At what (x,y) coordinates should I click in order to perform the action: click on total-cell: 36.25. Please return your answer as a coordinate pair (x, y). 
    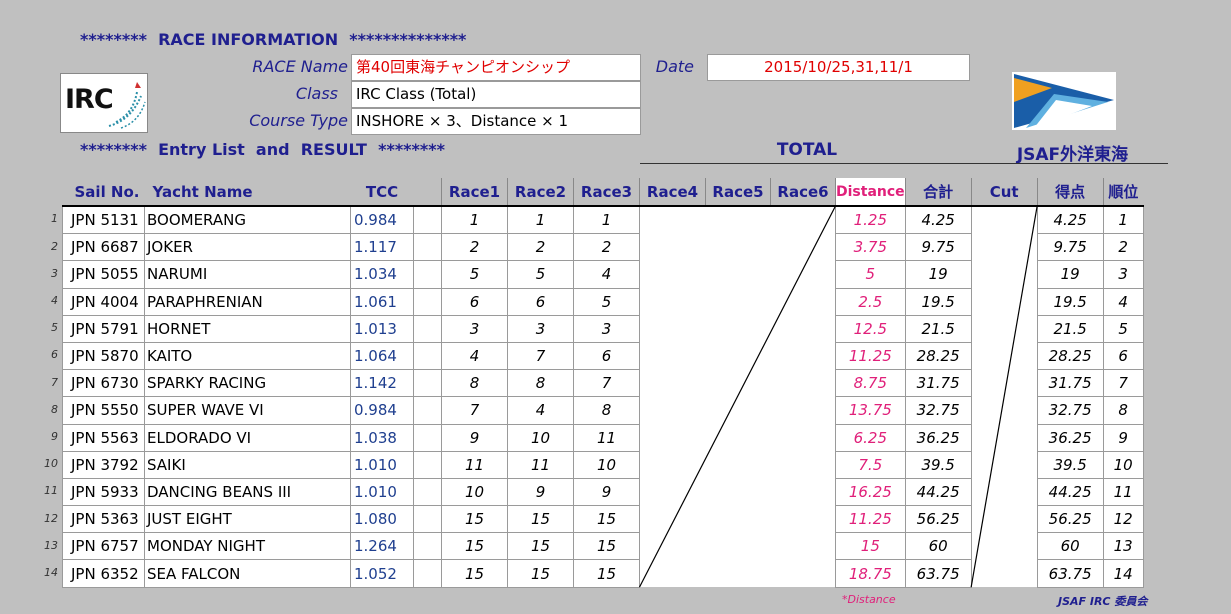
    Looking at the image, I should click on (938, 437).